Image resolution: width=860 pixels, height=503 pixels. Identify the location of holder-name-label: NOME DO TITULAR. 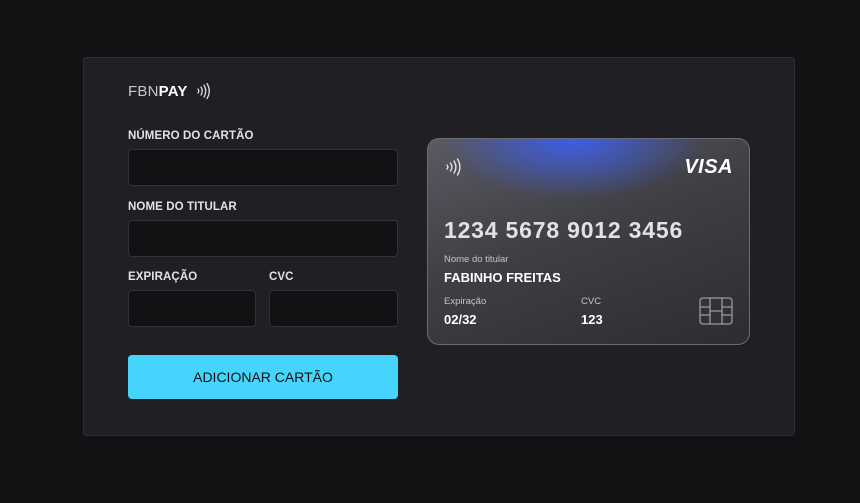
(182, 207).